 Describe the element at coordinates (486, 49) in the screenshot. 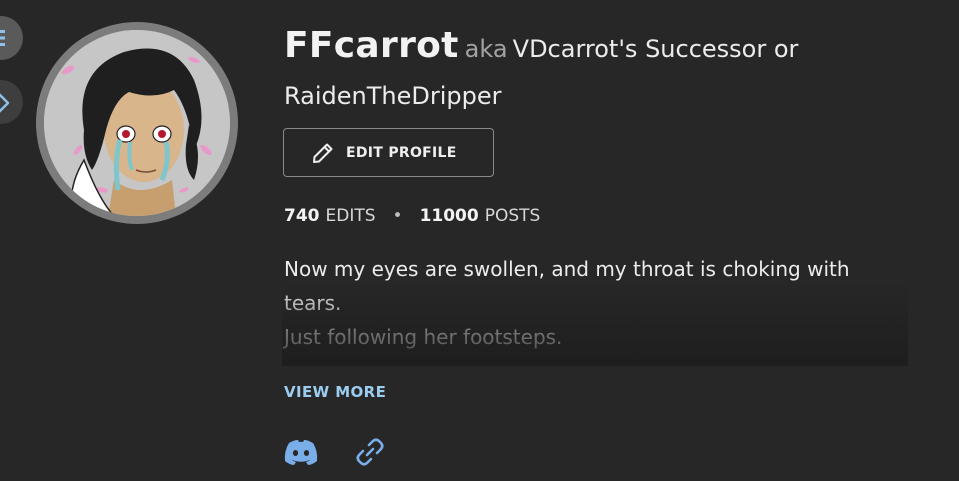

I see `aka-label: aka` at that location.